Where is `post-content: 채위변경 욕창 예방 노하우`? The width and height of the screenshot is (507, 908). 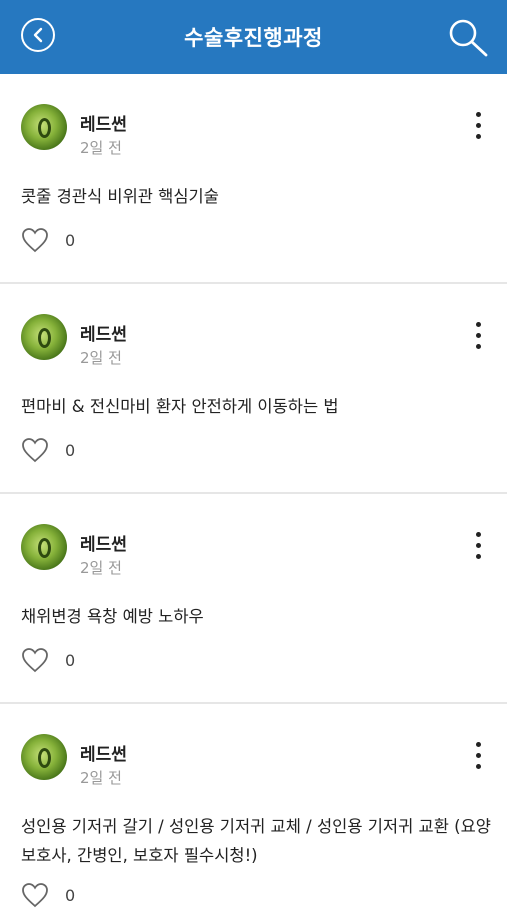 post-content: 채위변경 욕창 예방 노하우 is located at coordinates (256, 616).